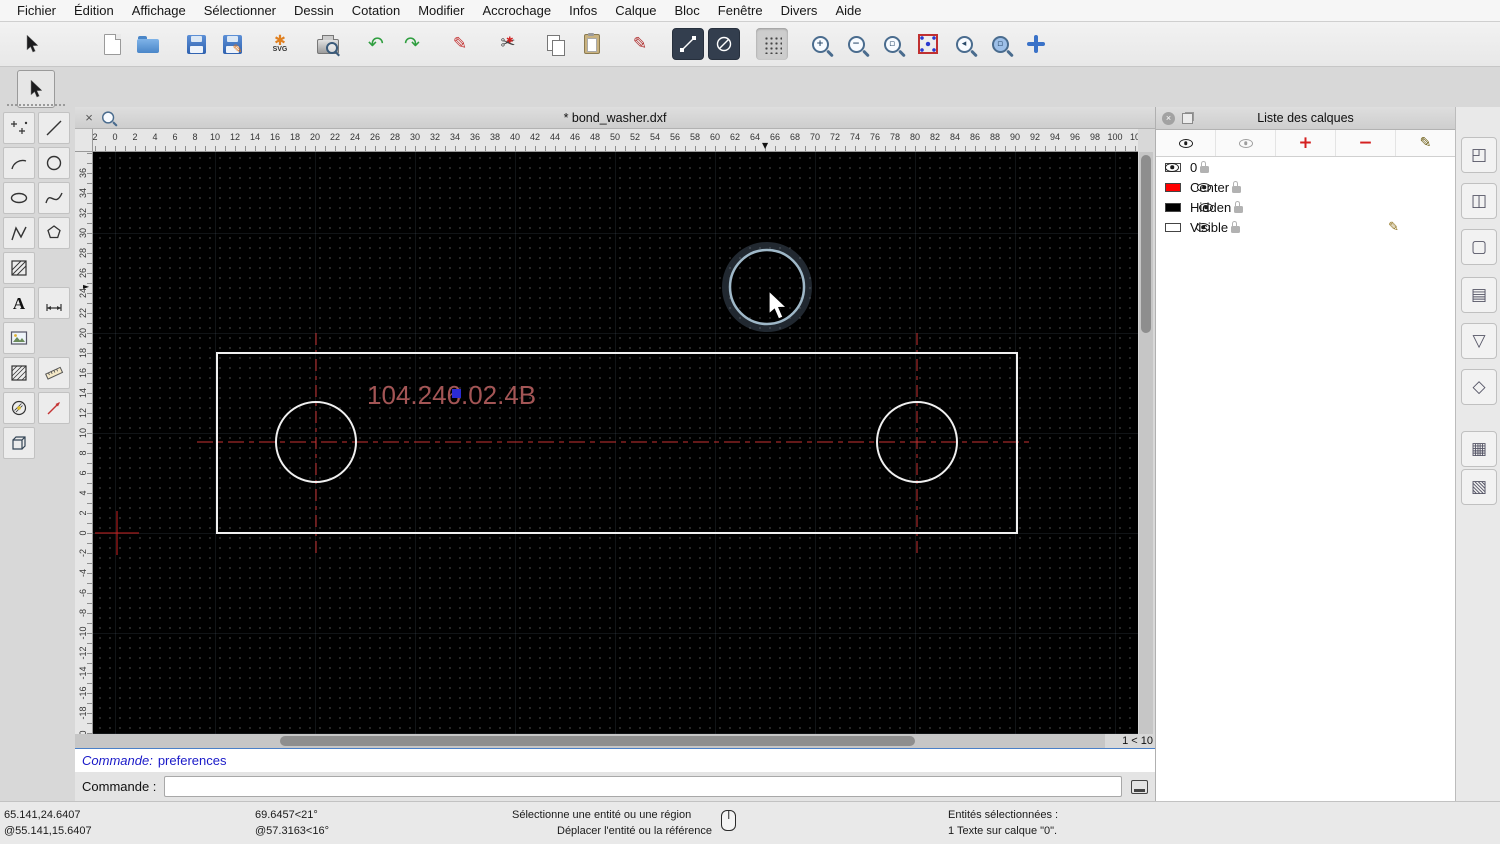  I want to click on cut-button: ✂ ✱, so click(508, 44).